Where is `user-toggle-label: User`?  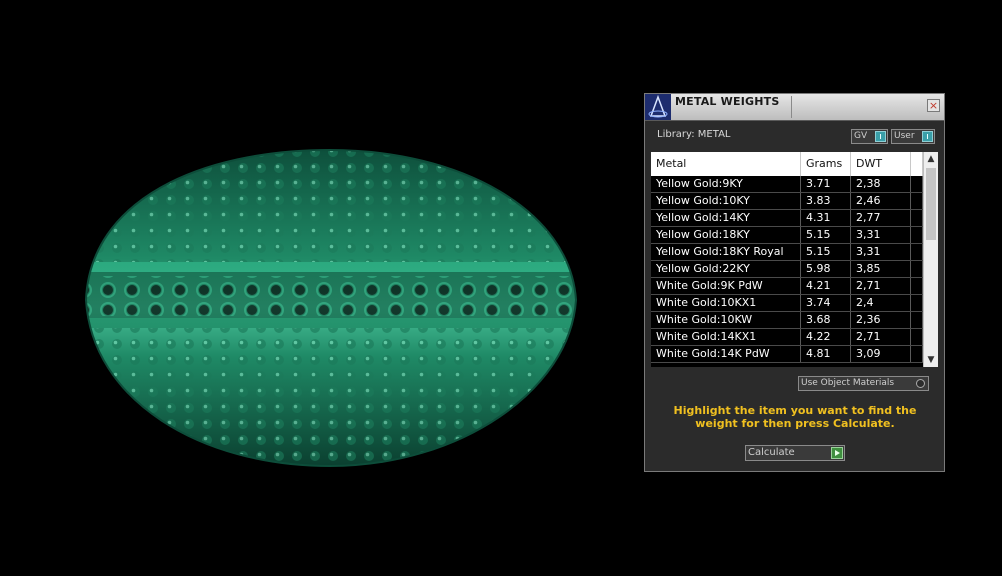 user-toggle-label: User is located at coordinates (904, 136).